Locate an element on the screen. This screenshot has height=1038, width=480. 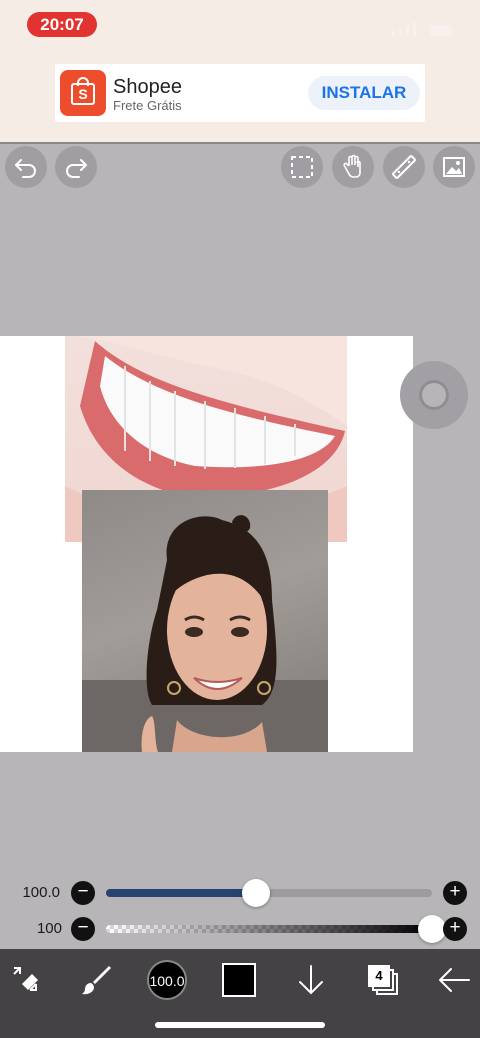
ruler-icon is located at coordinates (404, 167).